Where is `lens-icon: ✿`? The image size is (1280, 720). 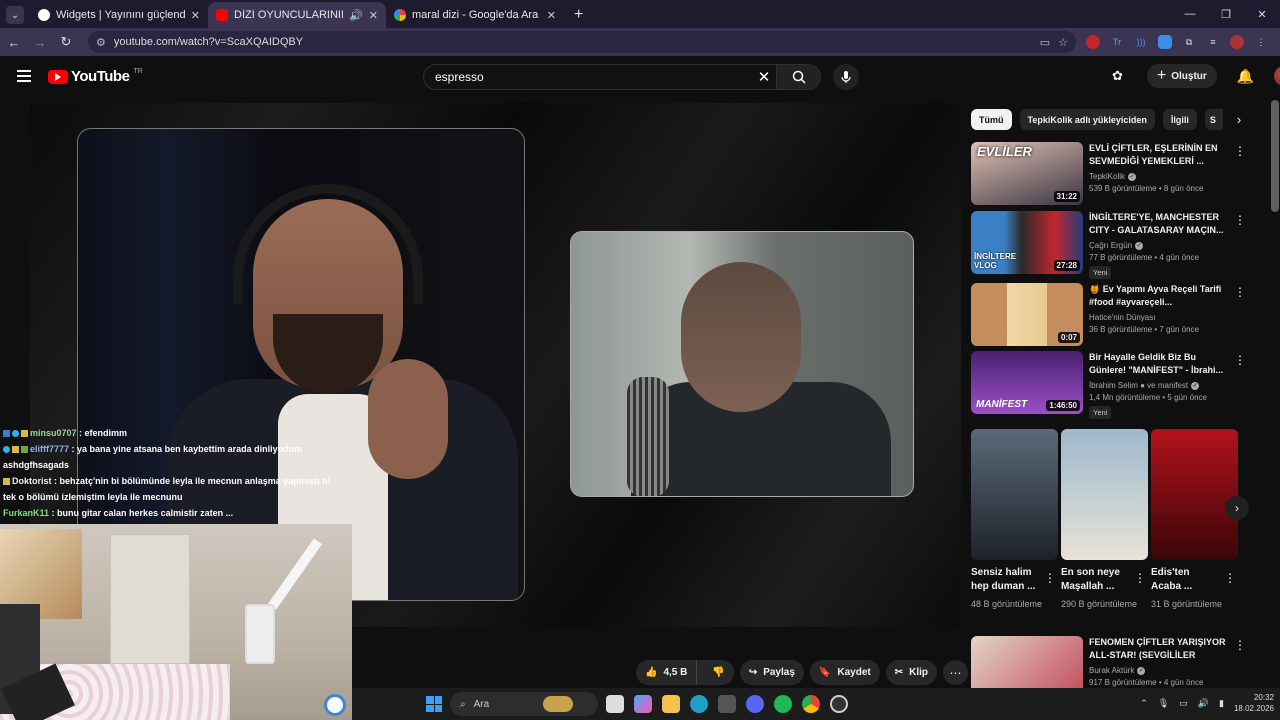
lens-icon: ✿ is located at coordinates (1117, 76).